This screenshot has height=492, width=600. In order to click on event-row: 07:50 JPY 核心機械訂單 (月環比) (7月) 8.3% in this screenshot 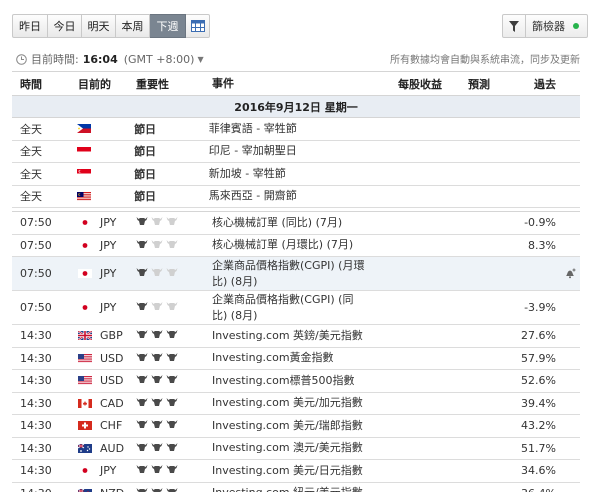, I will do `click(296, 246)`.